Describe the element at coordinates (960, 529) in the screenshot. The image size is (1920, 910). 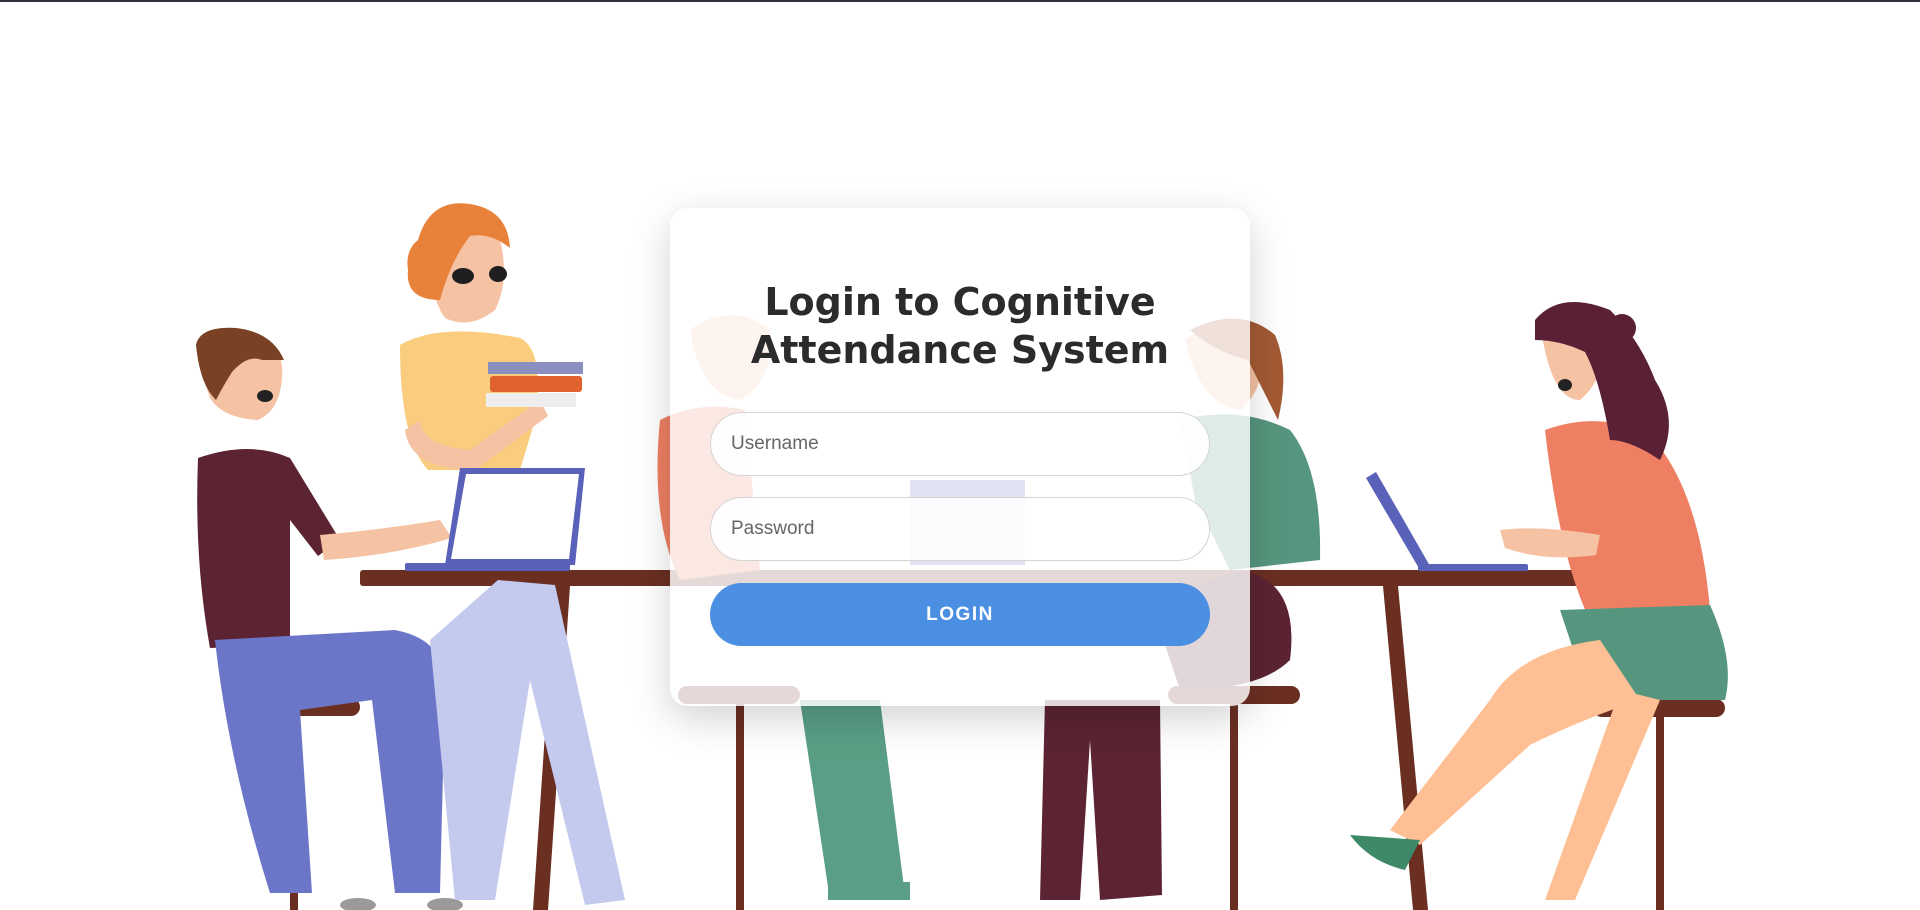
I see `password-input` at that location.